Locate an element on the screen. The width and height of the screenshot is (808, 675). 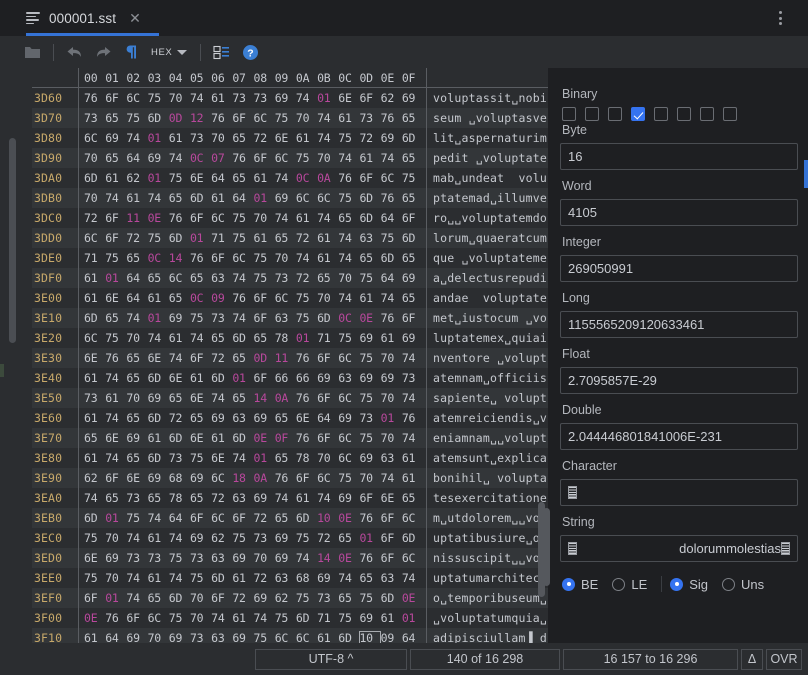
hex-byte: 78 is located at coordinates (285, 338).